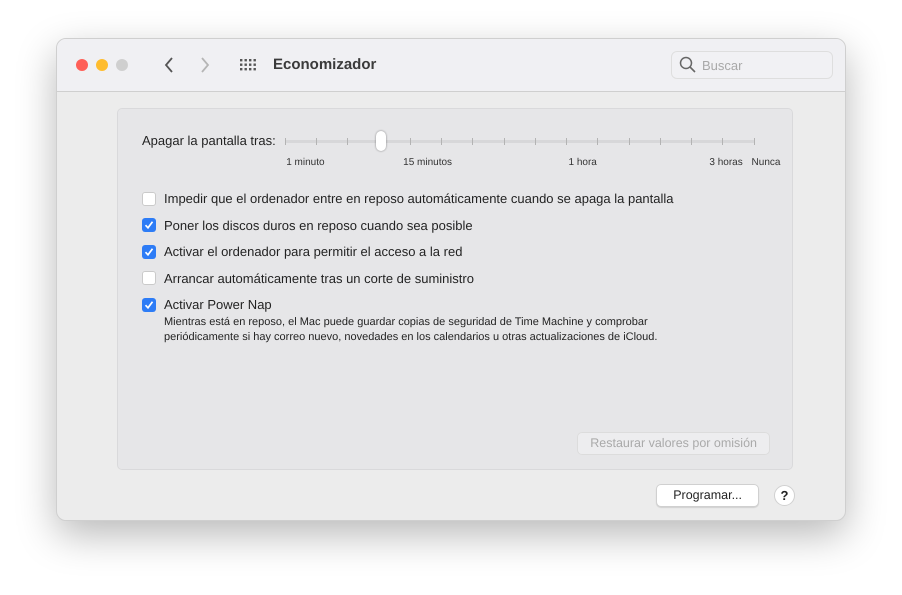  I want to click on tick-label: 1 hora, so click(582, 163).